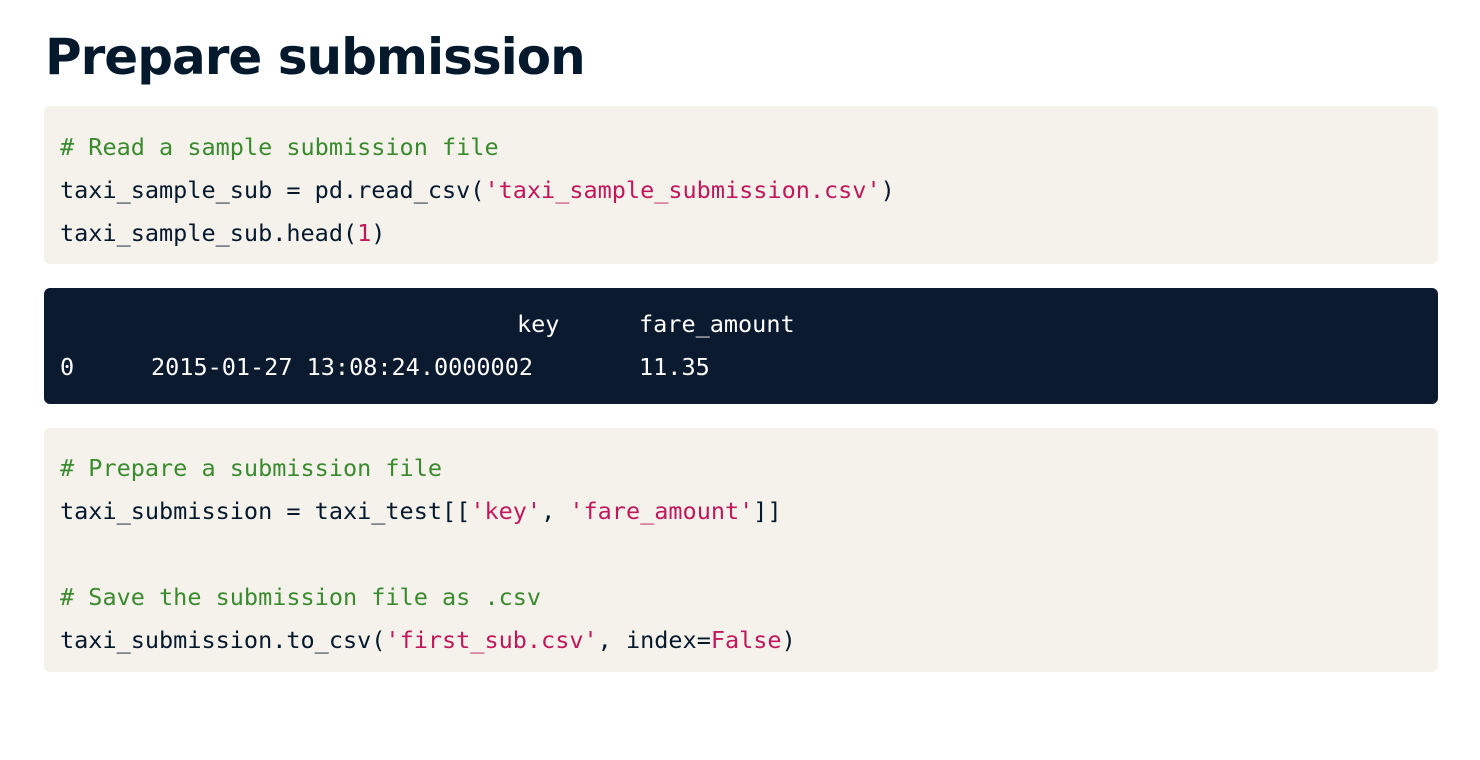 The height and width of the screenshot is (760, 1480). I want to click on row-index: 0, so click(67, 367).